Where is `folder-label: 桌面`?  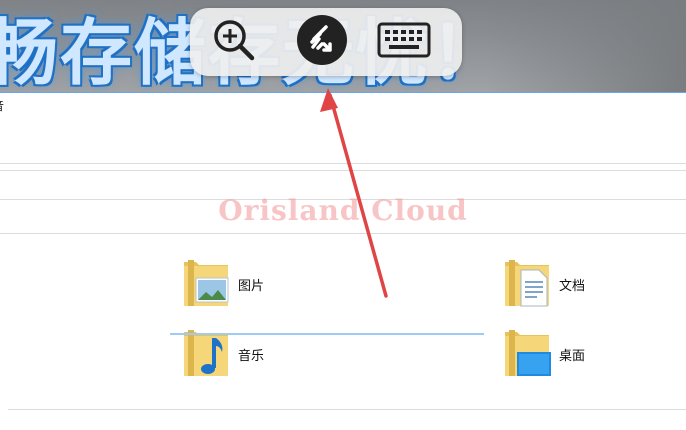 folder-label: 桌面 is located at coordinates (572, 356).